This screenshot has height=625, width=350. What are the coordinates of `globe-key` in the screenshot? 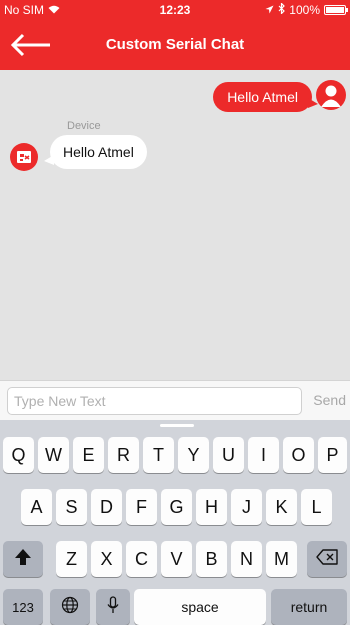 It's located at (70, 607).